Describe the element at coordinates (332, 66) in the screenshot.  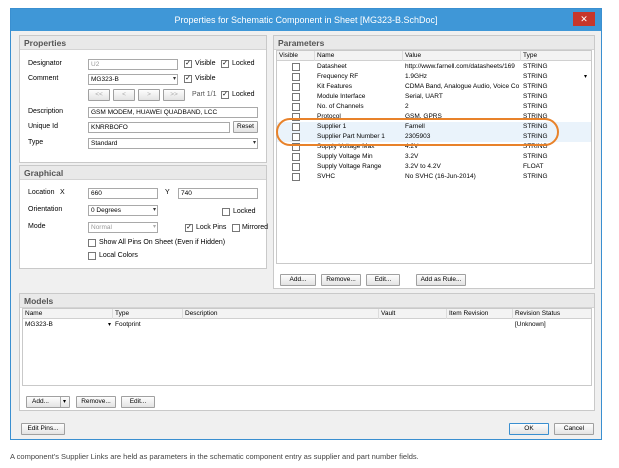
I see `parameter-name-cell: Datasheet` at that location.